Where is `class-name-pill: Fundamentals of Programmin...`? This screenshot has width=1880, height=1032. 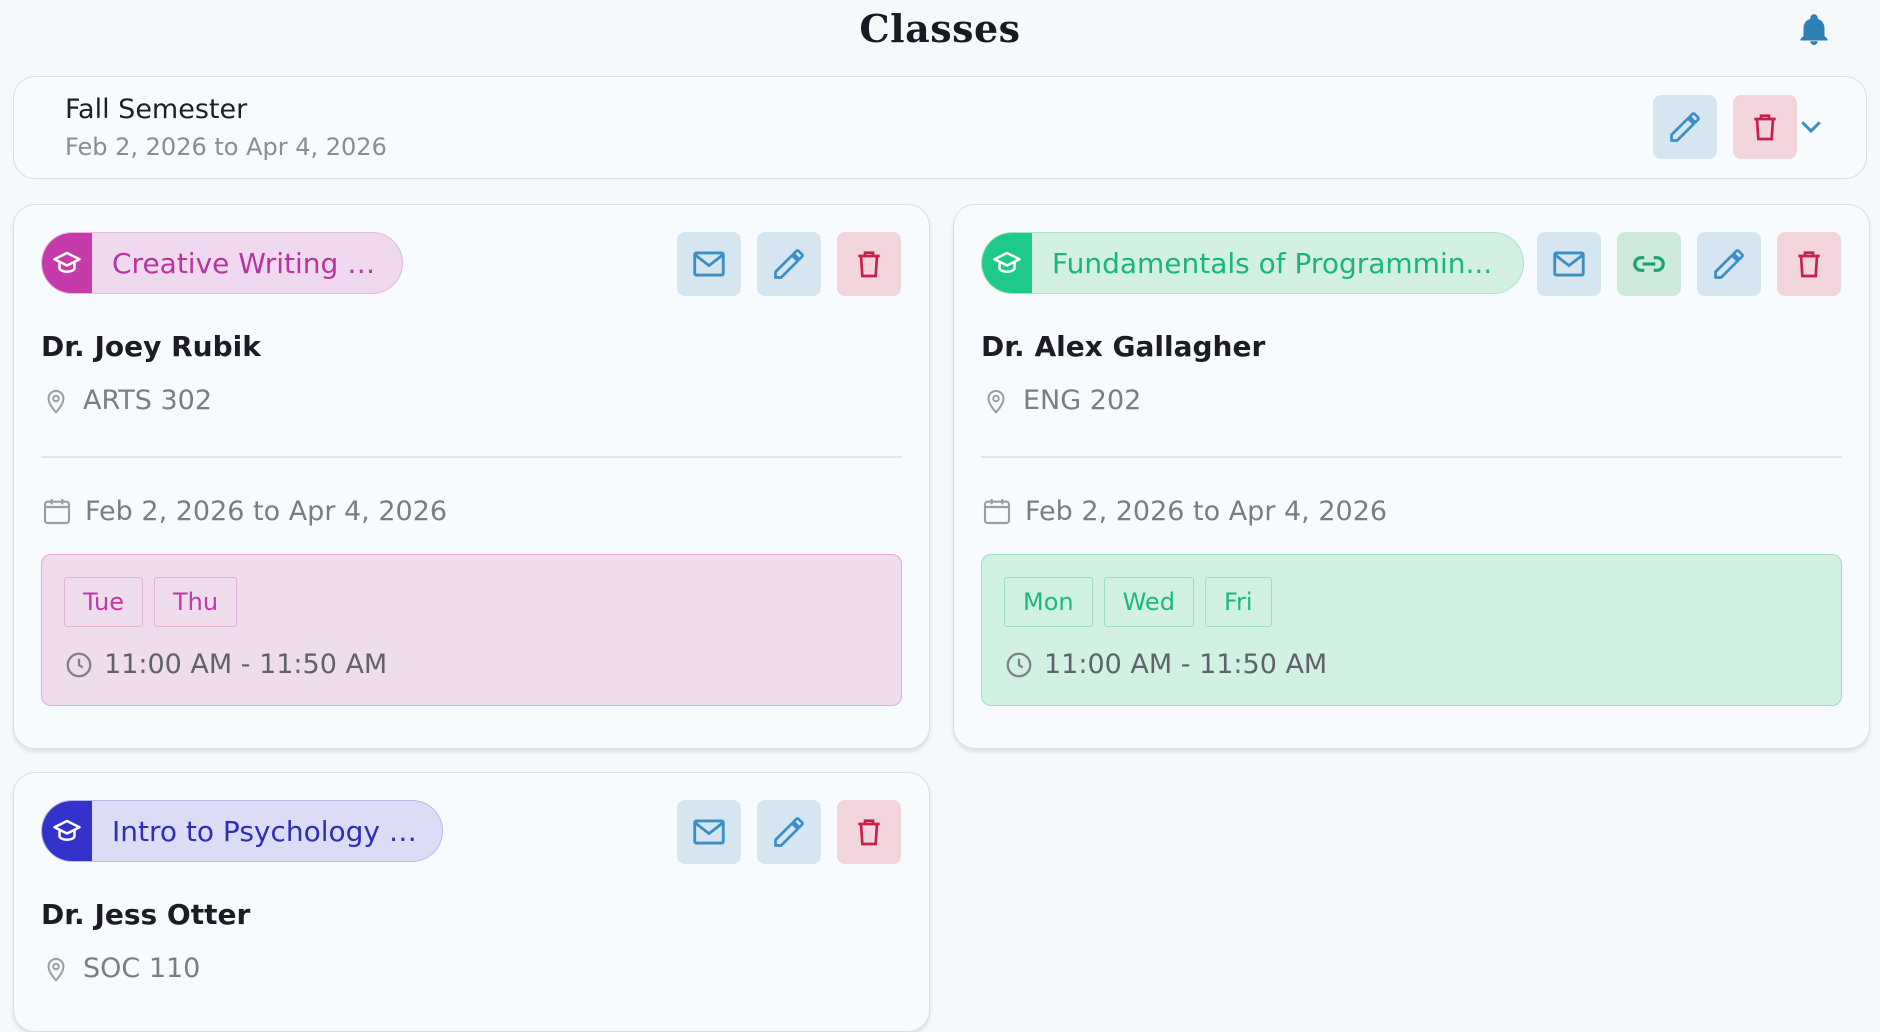
class-name-pill: Fundamentals of Programmin... is located at coordinates (1252, 263).